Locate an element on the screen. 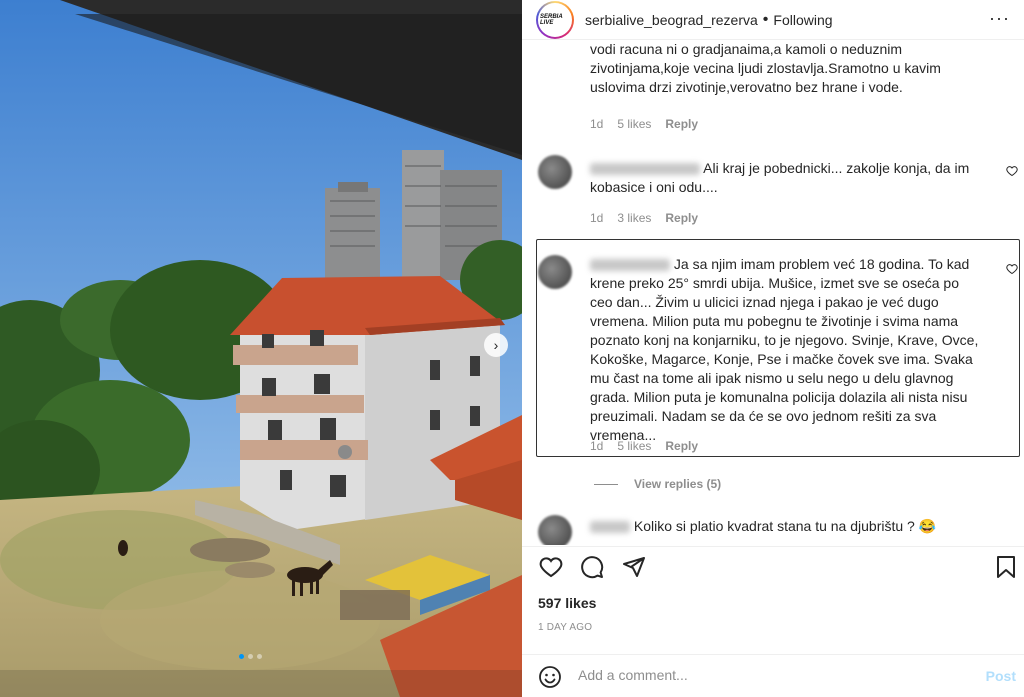 Image resolution: width=1024 pixels, height=697 pixels. view-replies-button: View replies (5) is located at coordinates (657, 484).